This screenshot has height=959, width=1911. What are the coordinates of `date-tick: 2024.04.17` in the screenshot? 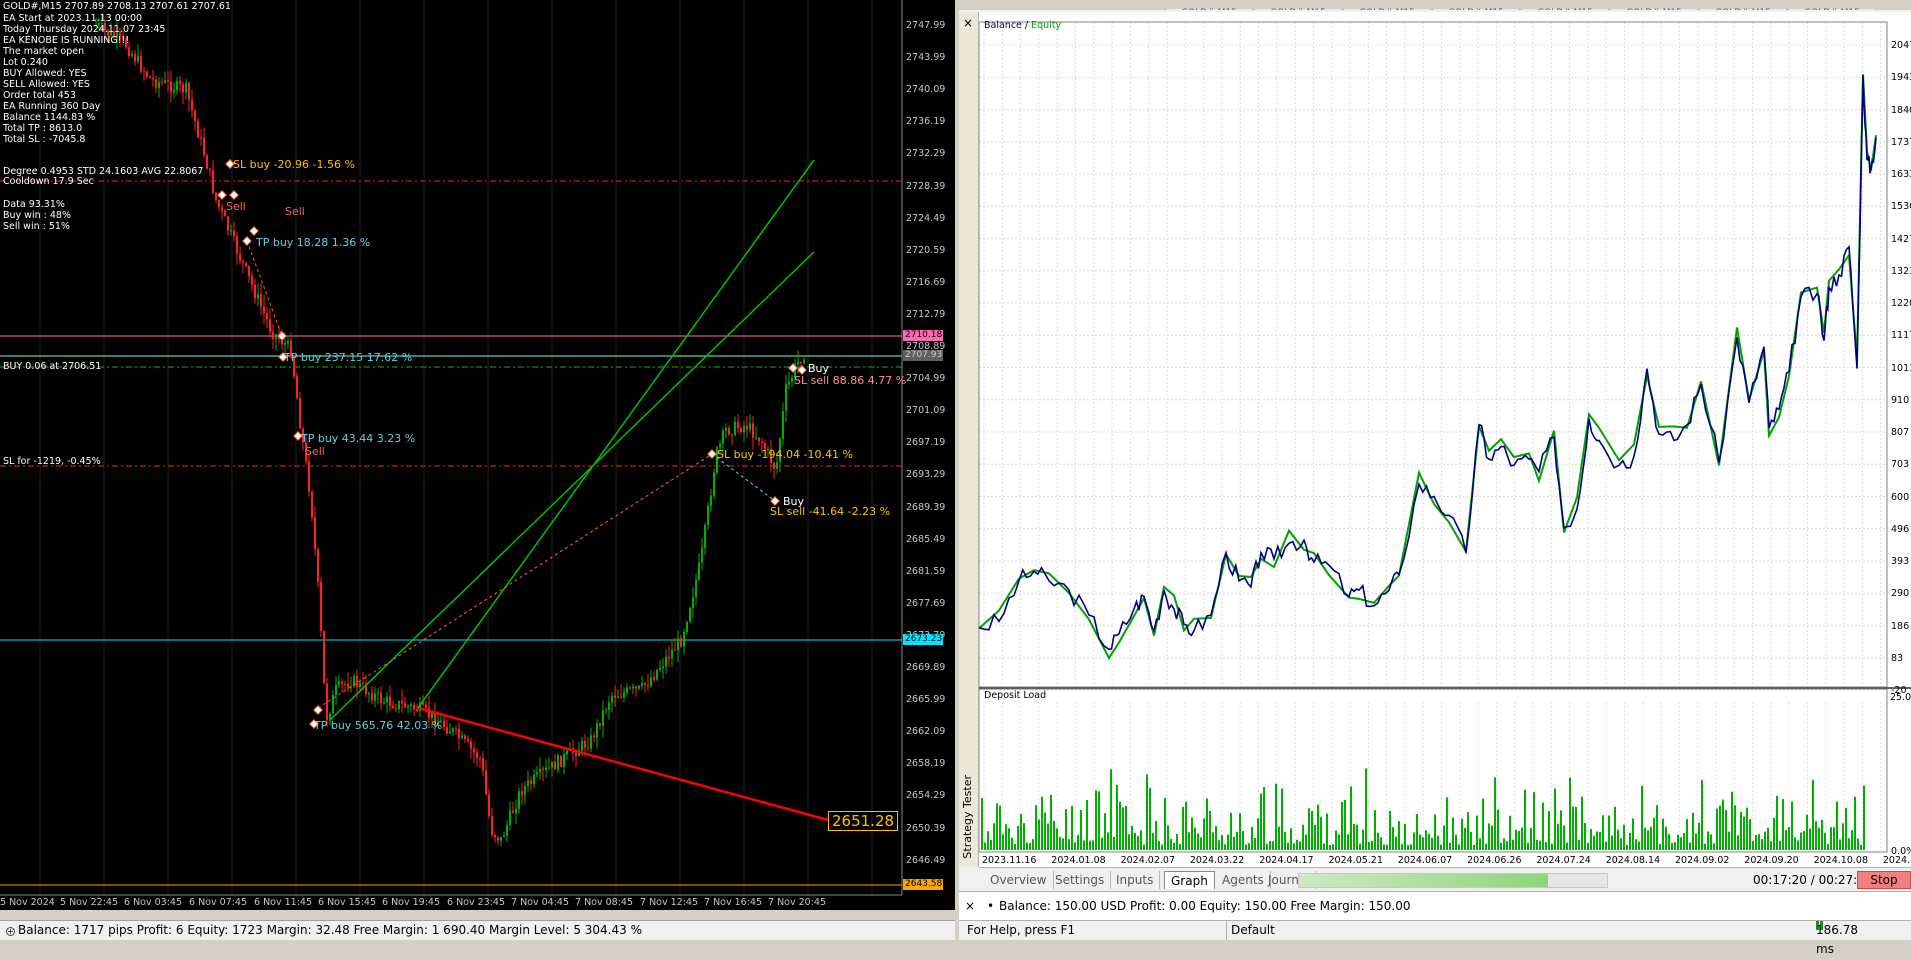 It's located at (1286, 860).